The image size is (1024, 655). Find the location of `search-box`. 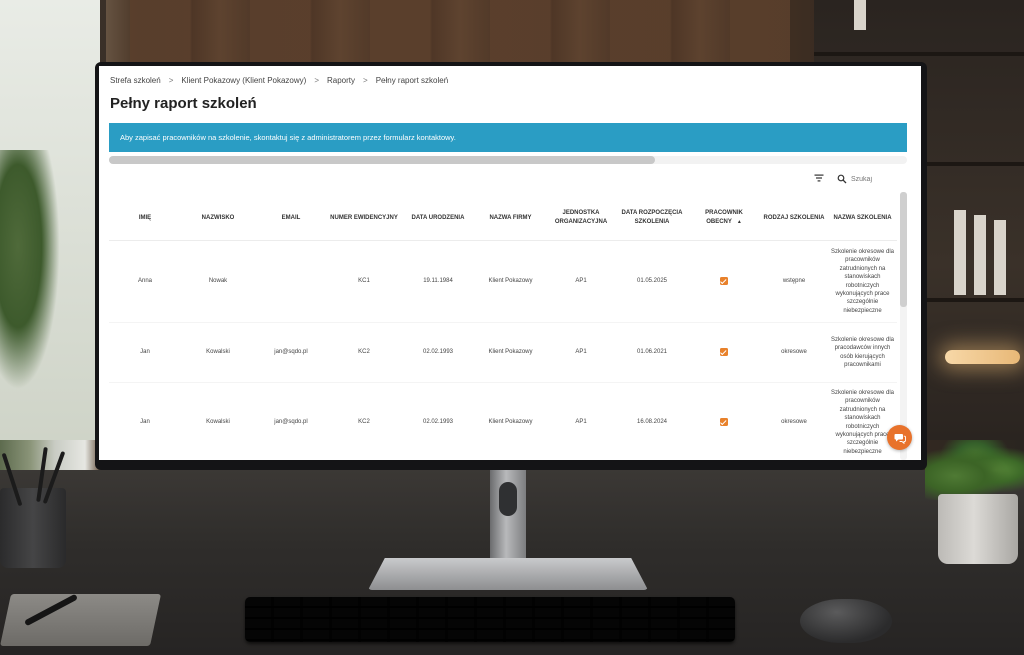

search-box is located at coordinates (864, 179).